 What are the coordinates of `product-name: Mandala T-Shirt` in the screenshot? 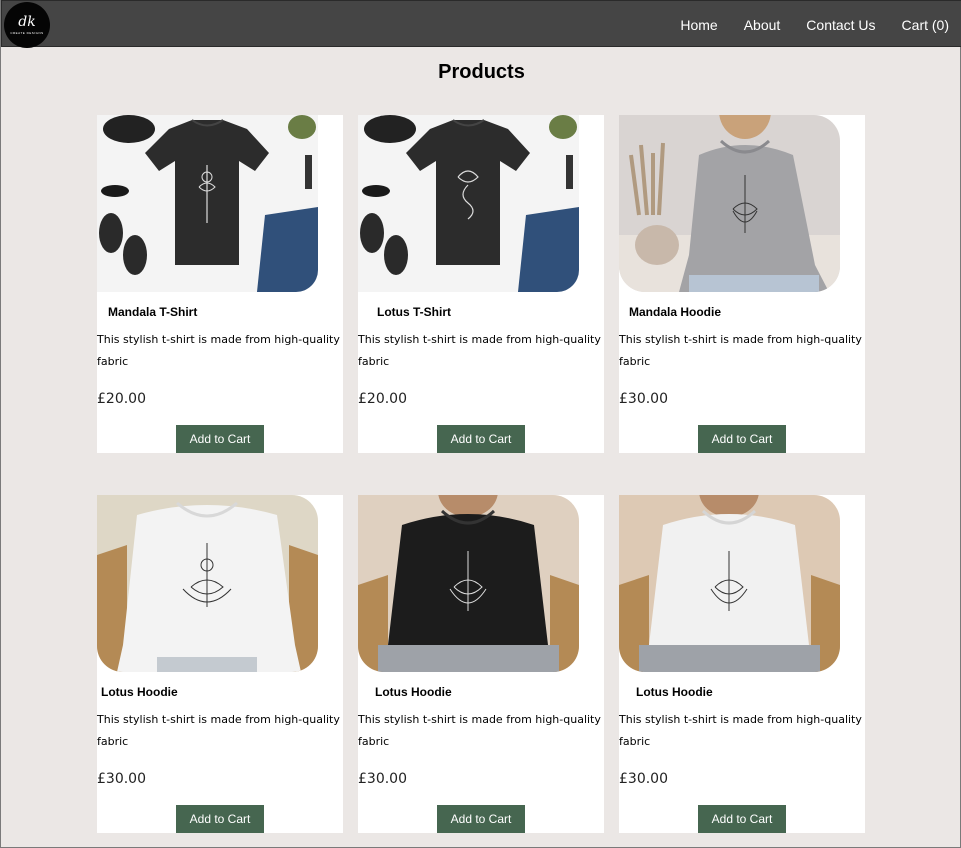 It's located at (152, 312).